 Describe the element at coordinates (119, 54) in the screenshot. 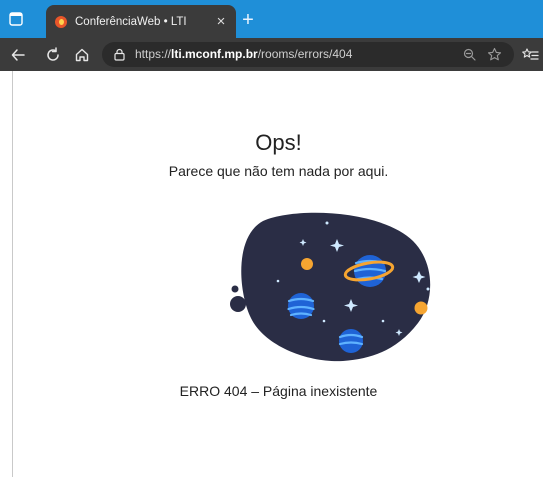

I see `site-info-icon` at that location.